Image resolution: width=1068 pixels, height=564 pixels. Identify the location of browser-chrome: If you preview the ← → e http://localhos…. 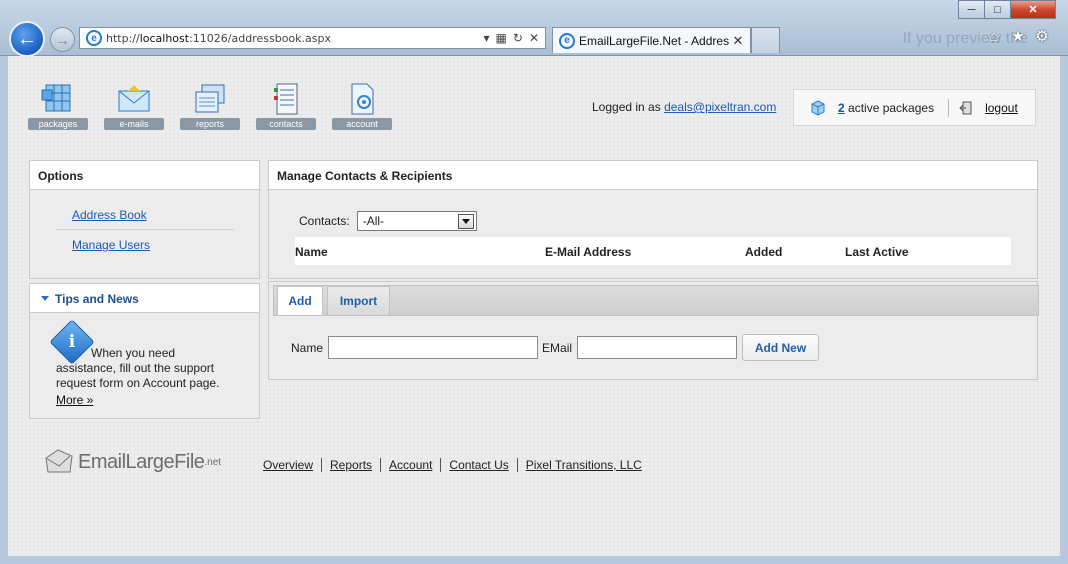
(534, 28).